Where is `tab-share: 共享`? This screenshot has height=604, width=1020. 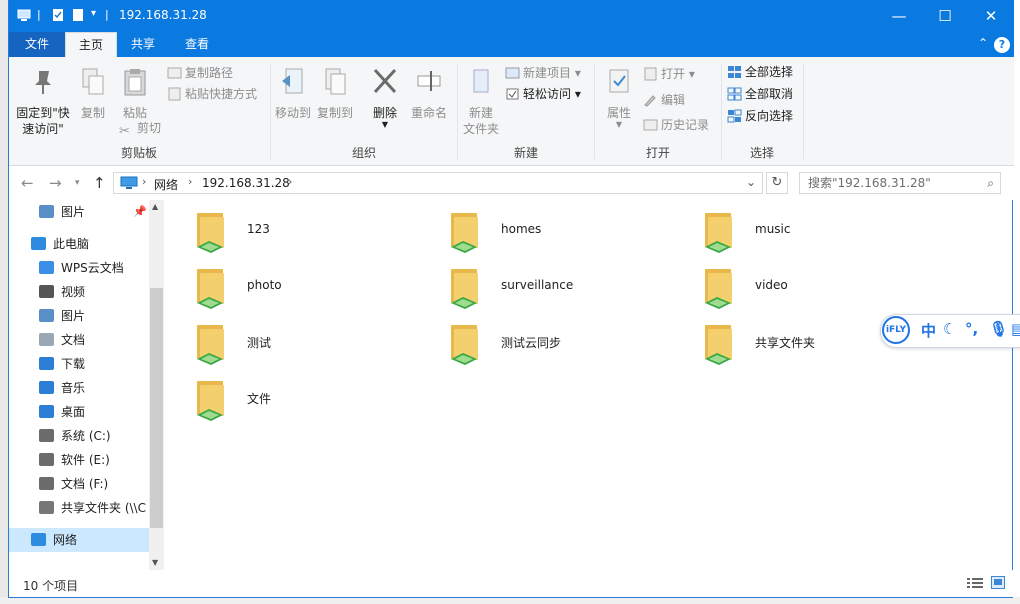
tab-share: 共享 is located at coordinates (143, 44).